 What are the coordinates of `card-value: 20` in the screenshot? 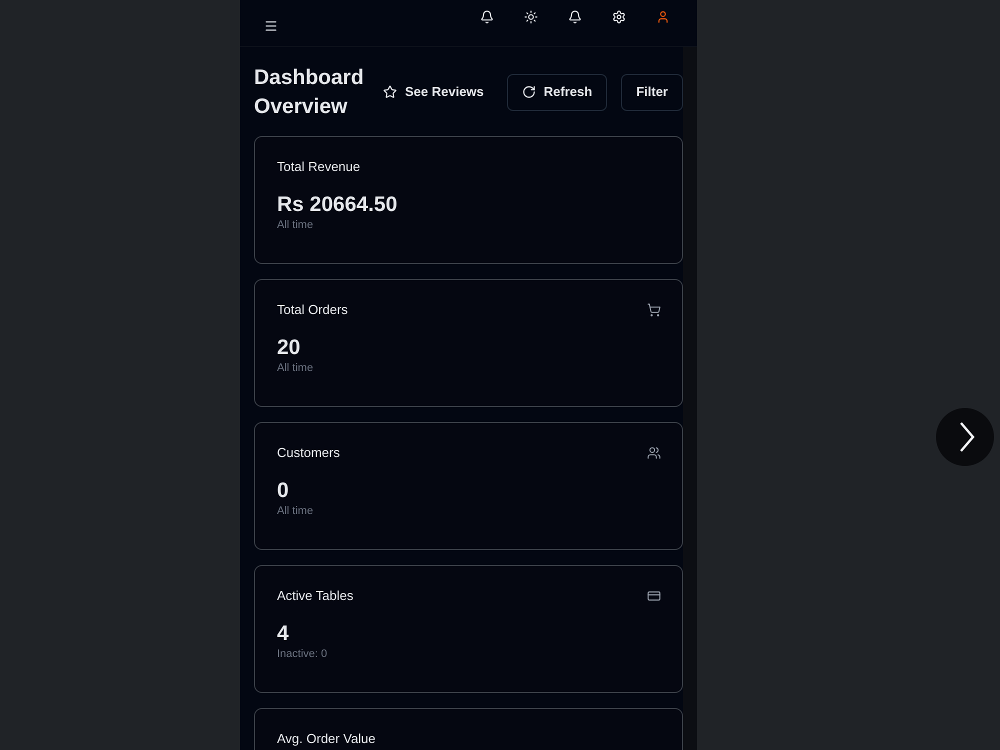 It's located at (289, 348).